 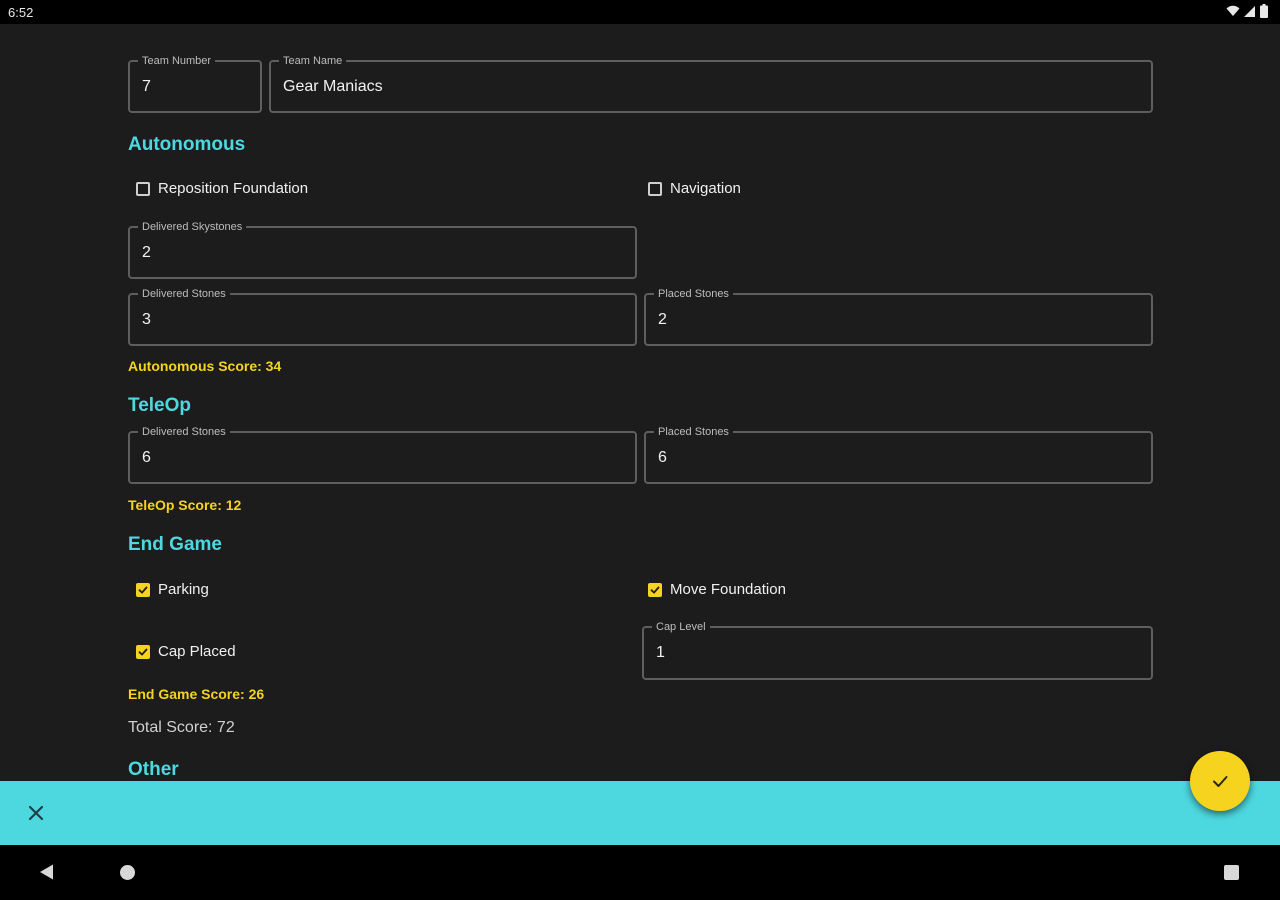 What do you see at coordinates (153, 769) in the screenshot?
I see `other-title: Other` at bounding box center [153, 769].